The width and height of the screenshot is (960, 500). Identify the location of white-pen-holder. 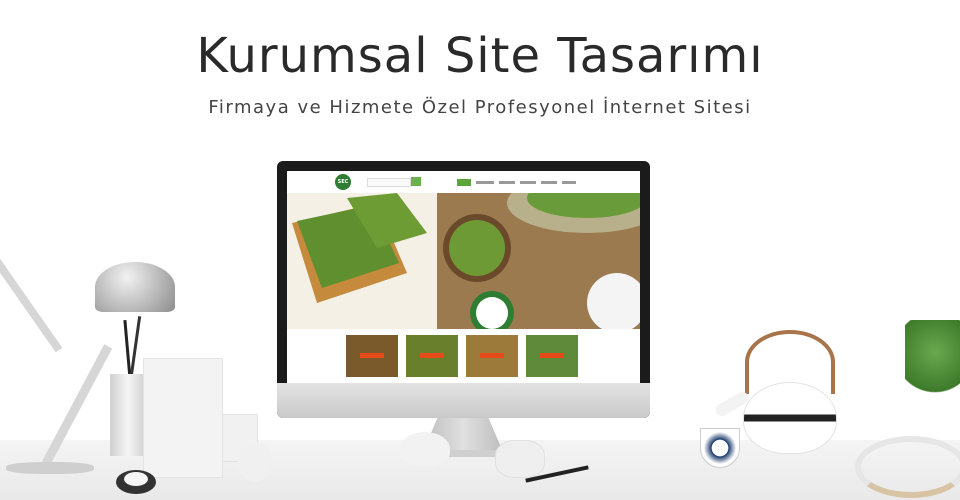
(183, 418).